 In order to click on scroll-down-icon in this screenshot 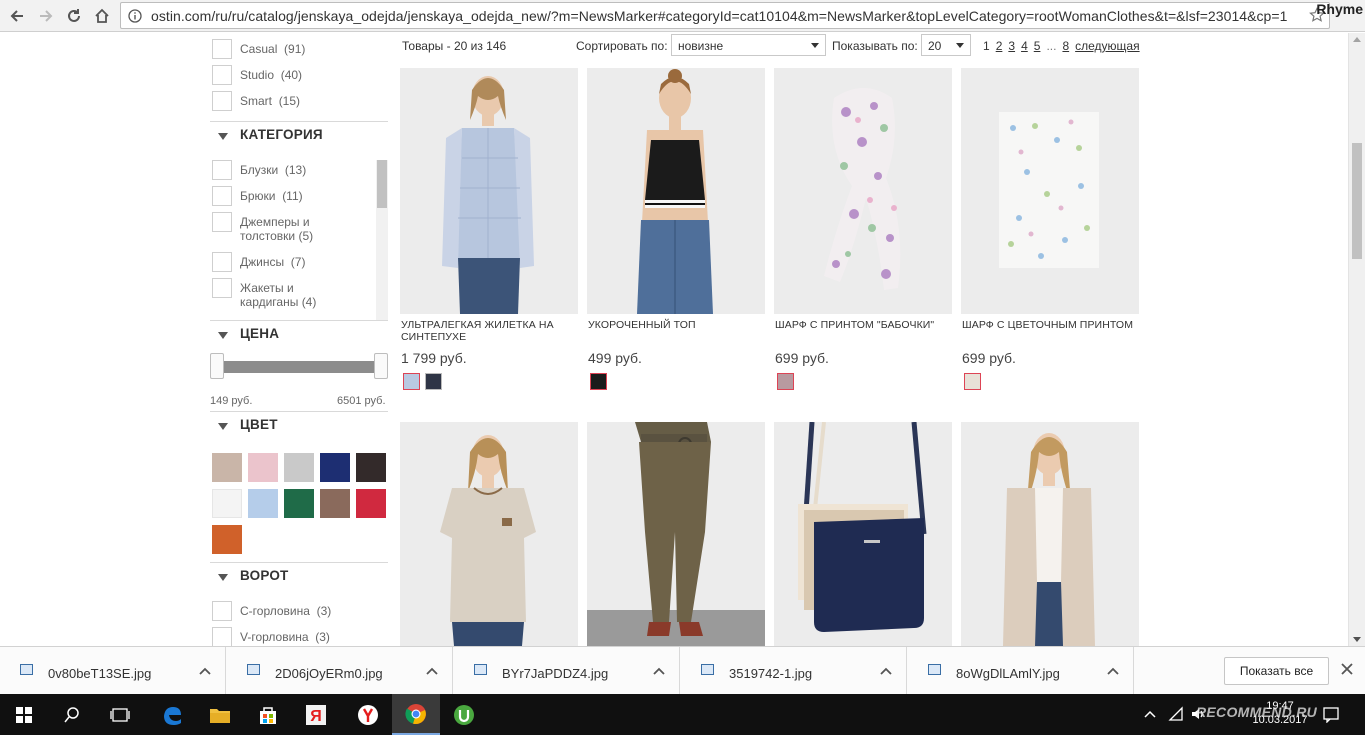, I will do `click(1357, 639)`.